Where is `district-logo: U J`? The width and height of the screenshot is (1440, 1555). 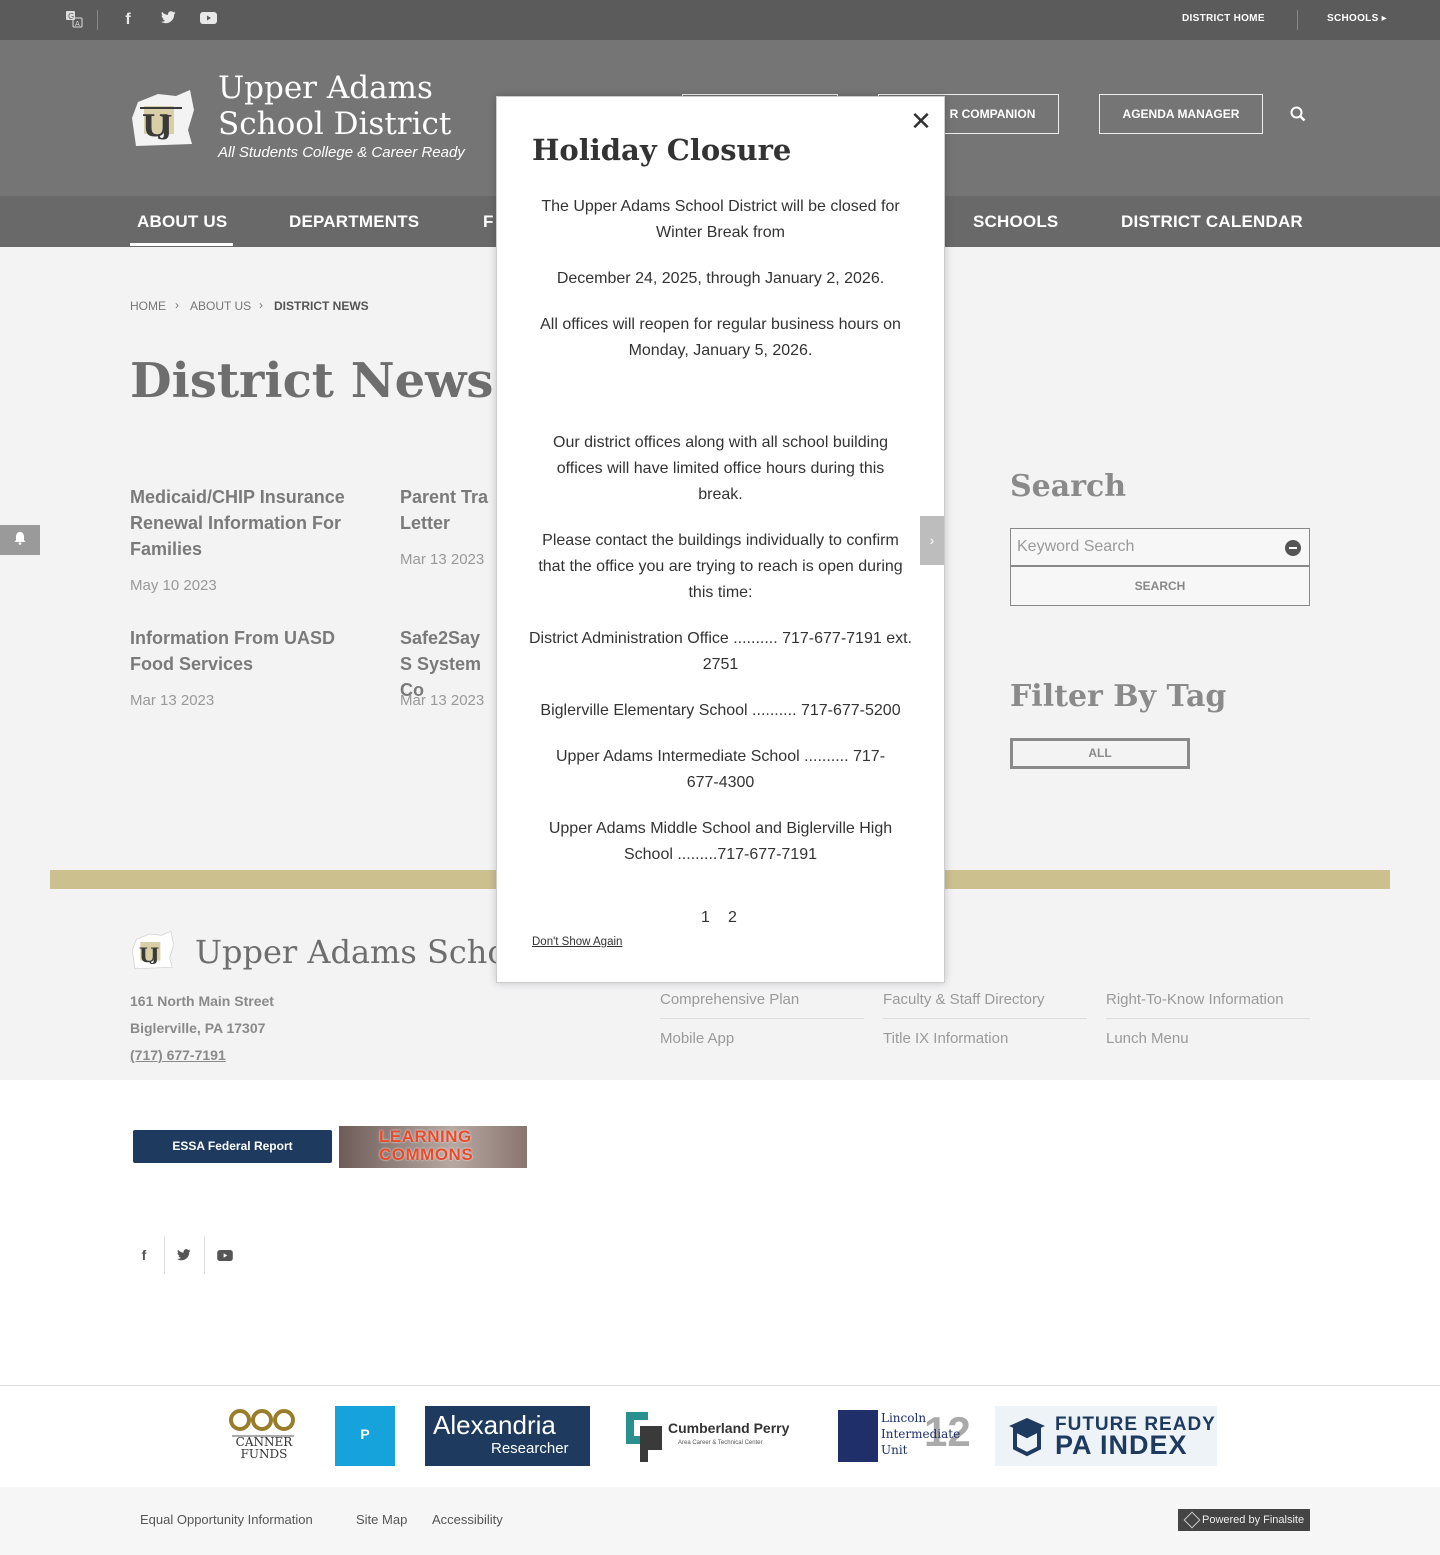 district-logo: U J is located at coordinates (163, 118).